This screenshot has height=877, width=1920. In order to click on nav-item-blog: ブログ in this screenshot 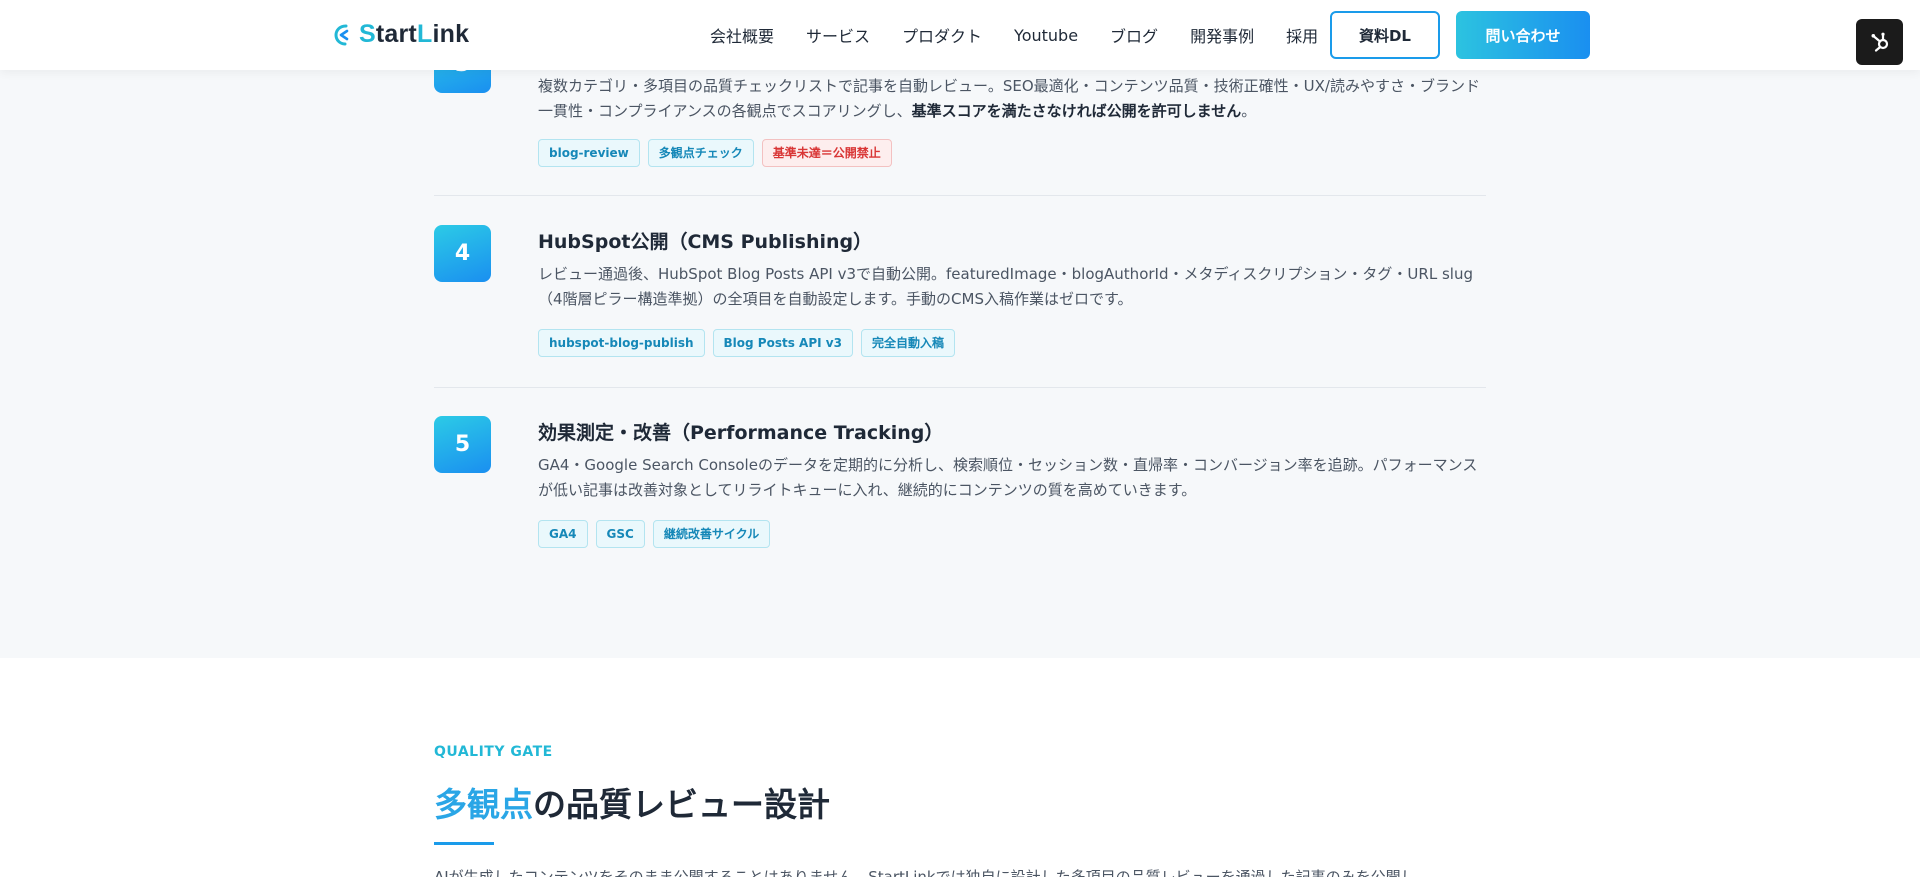, I will do `click(1134, 35)`.